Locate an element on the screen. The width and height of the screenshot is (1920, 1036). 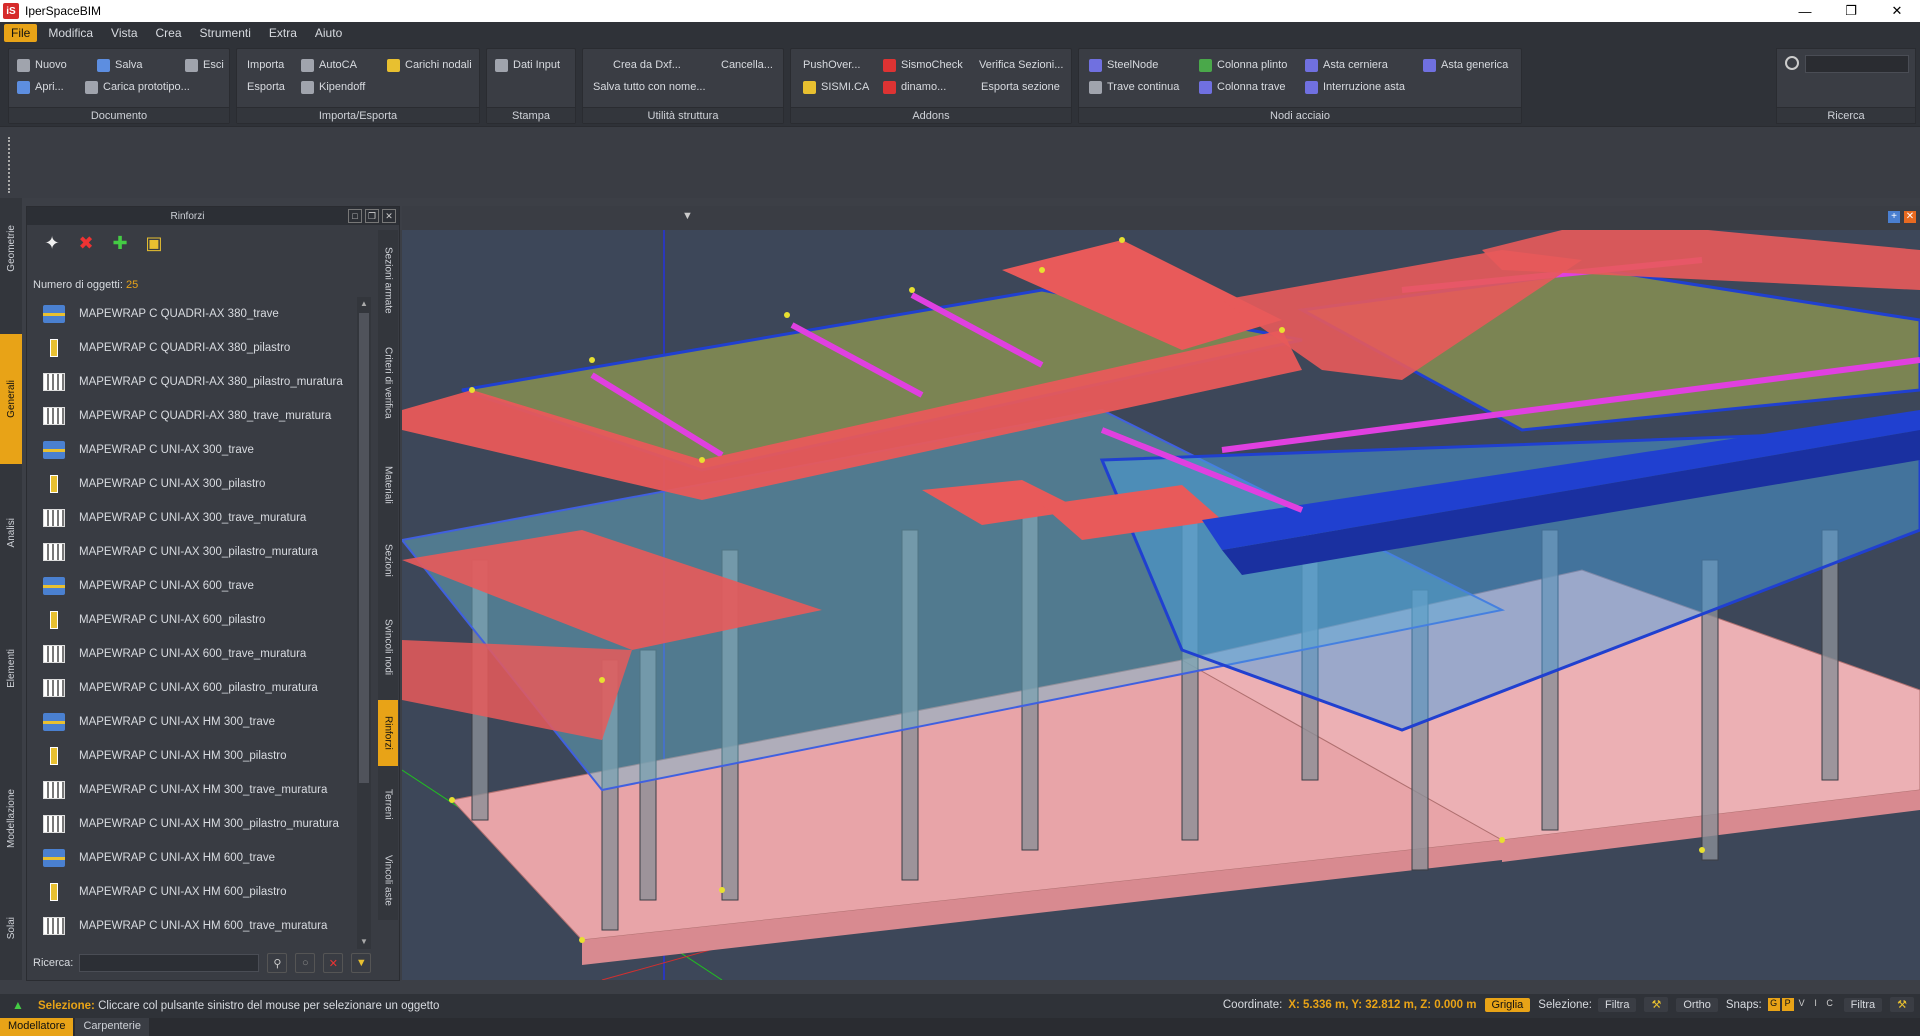
filtra-button: Filtra is located at coordinates (1617, 1004).